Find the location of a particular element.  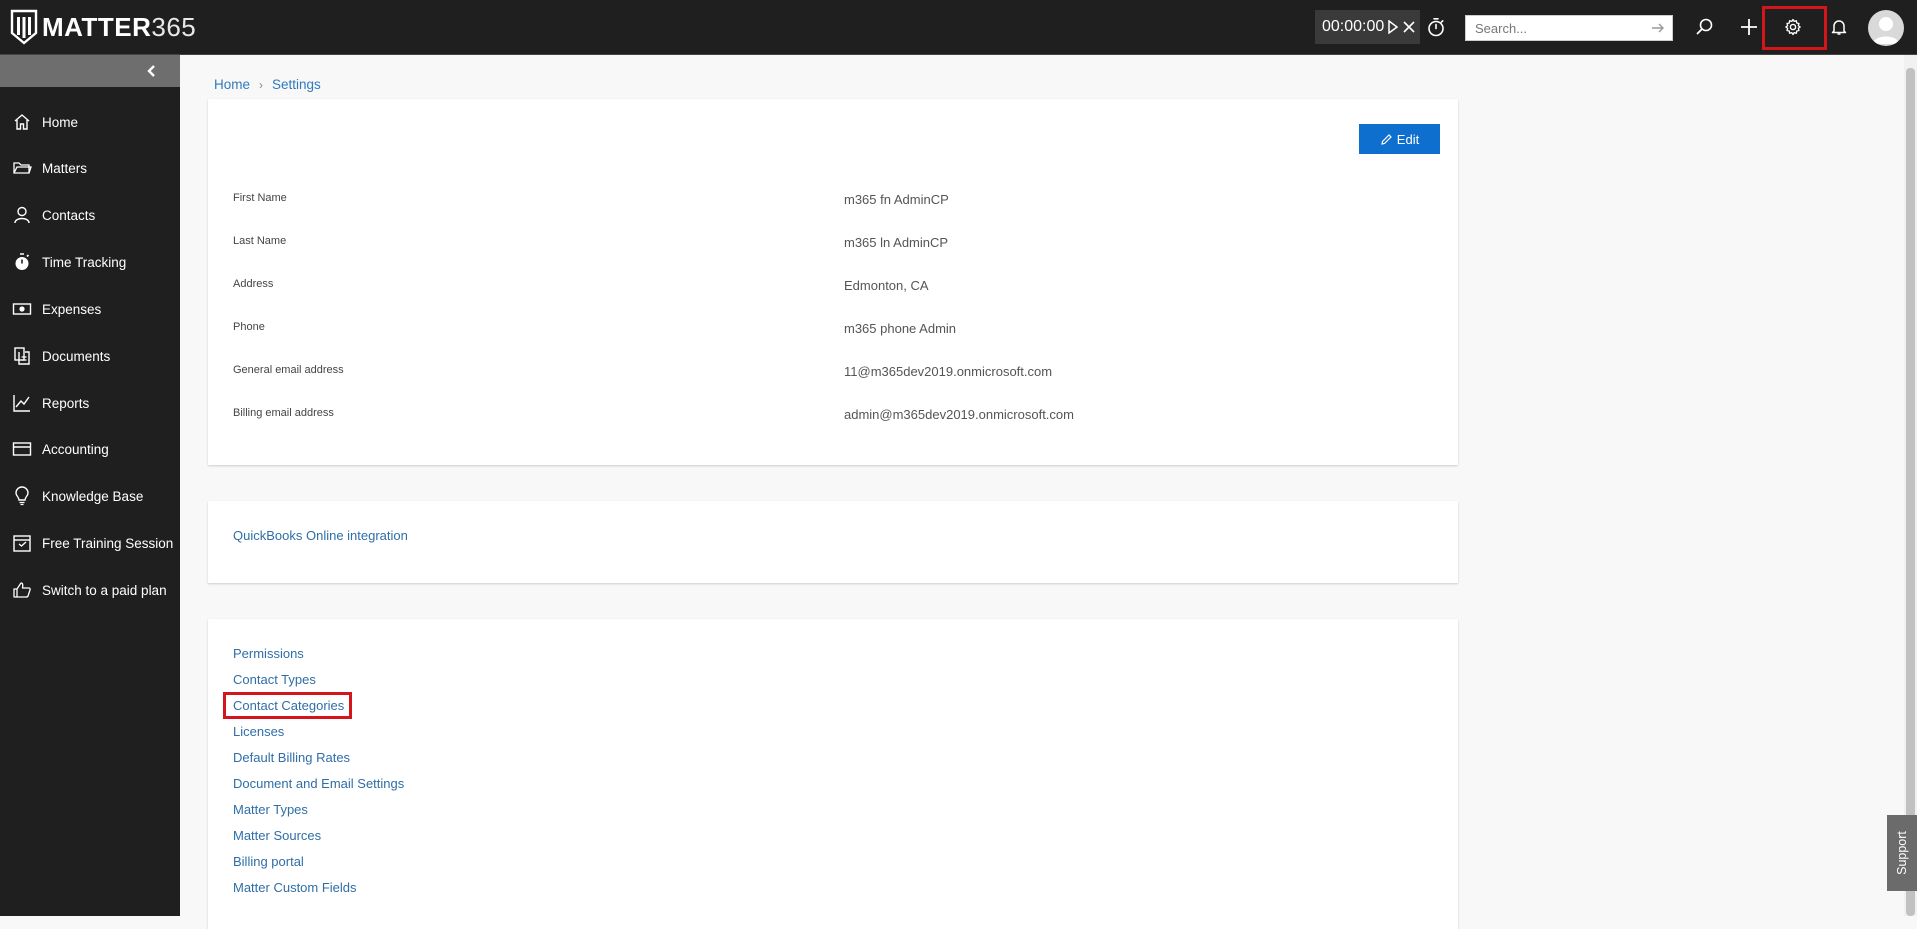

sidebar-item-reports: Reports is located at coordinates (90, 403).